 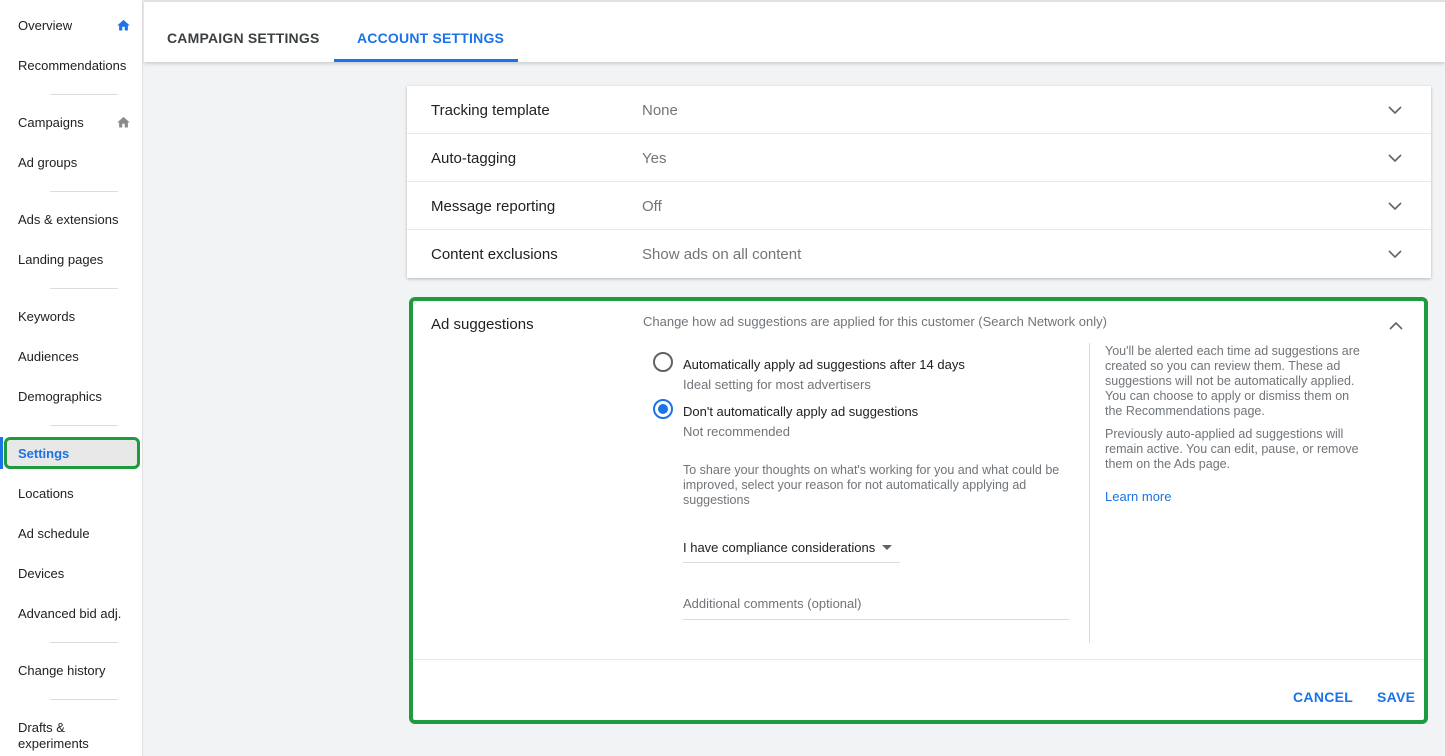 I want to click on dropdown-arrow-icon, so click(x=887, y=547).